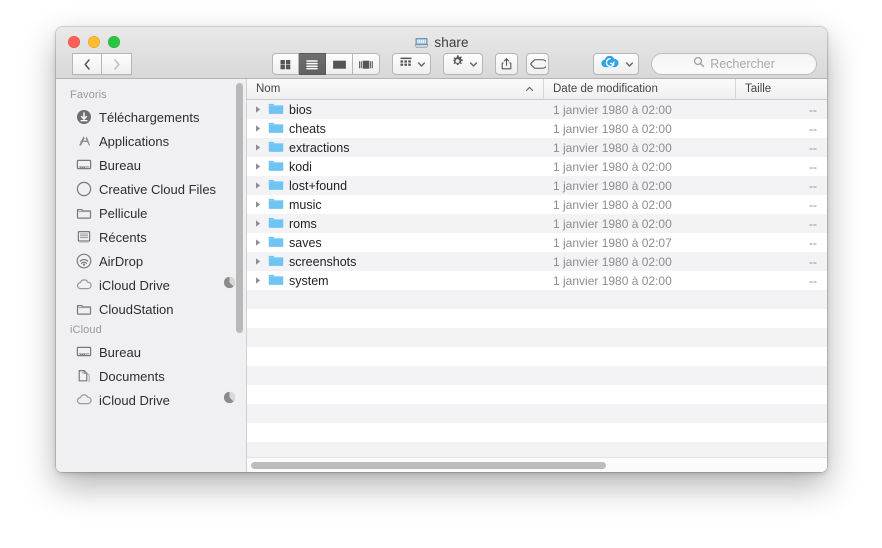 Image resolution: width=882 pixels, height=548 pixels. I want to click on table-row: extractions 1 janvier 1980 à 02:00 --, so click(537, 147).